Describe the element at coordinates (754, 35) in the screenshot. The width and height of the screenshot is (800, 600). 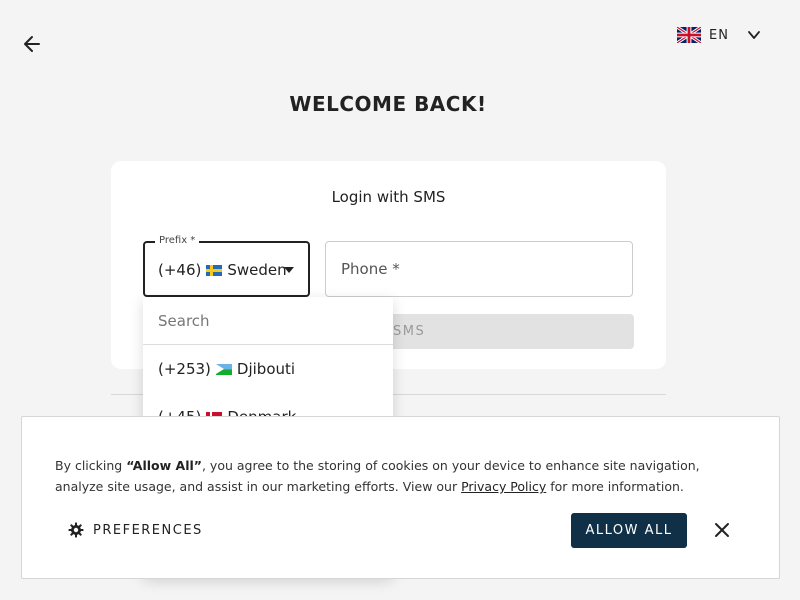
I see `chevron-down-icon` at that location.